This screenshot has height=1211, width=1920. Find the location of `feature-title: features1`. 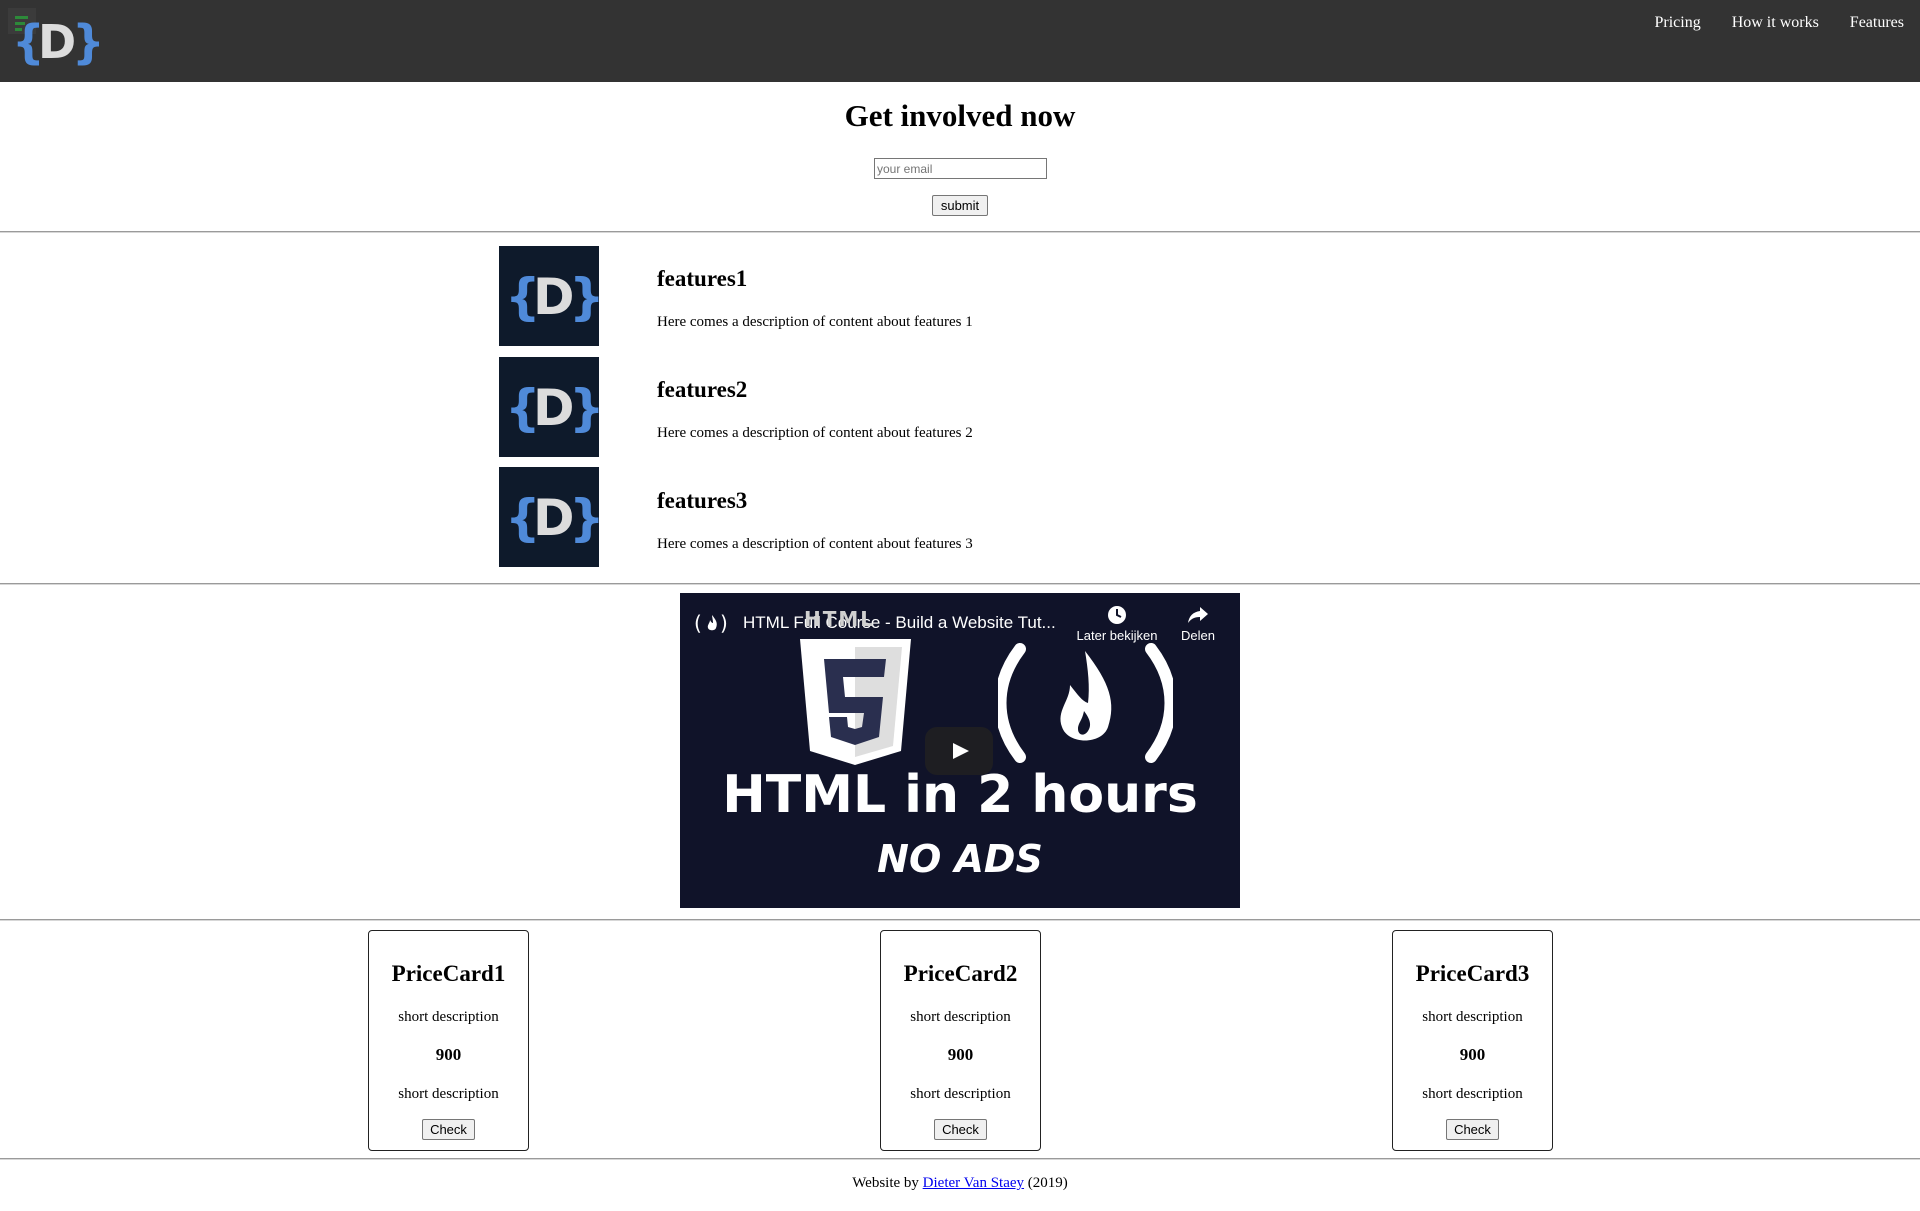

feature-title: features1 is located at coordinates (702, 278).